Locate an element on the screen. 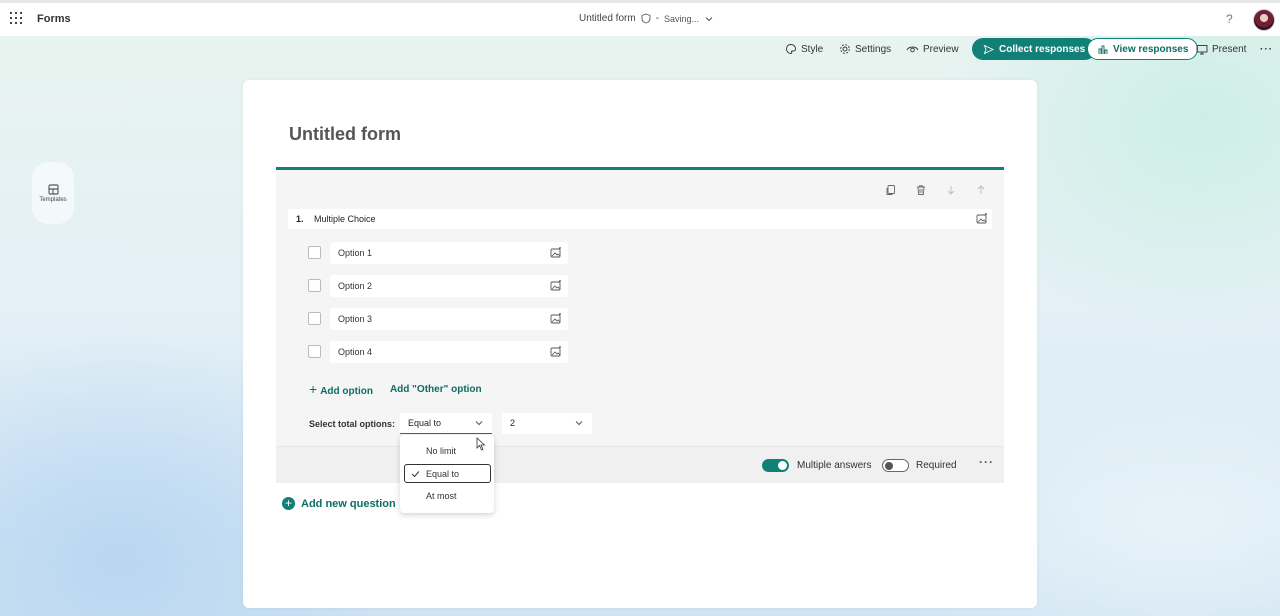 The width and height of the screenshot is (1280, 616). view-group: View responses is located at coordinates (1143, 49).